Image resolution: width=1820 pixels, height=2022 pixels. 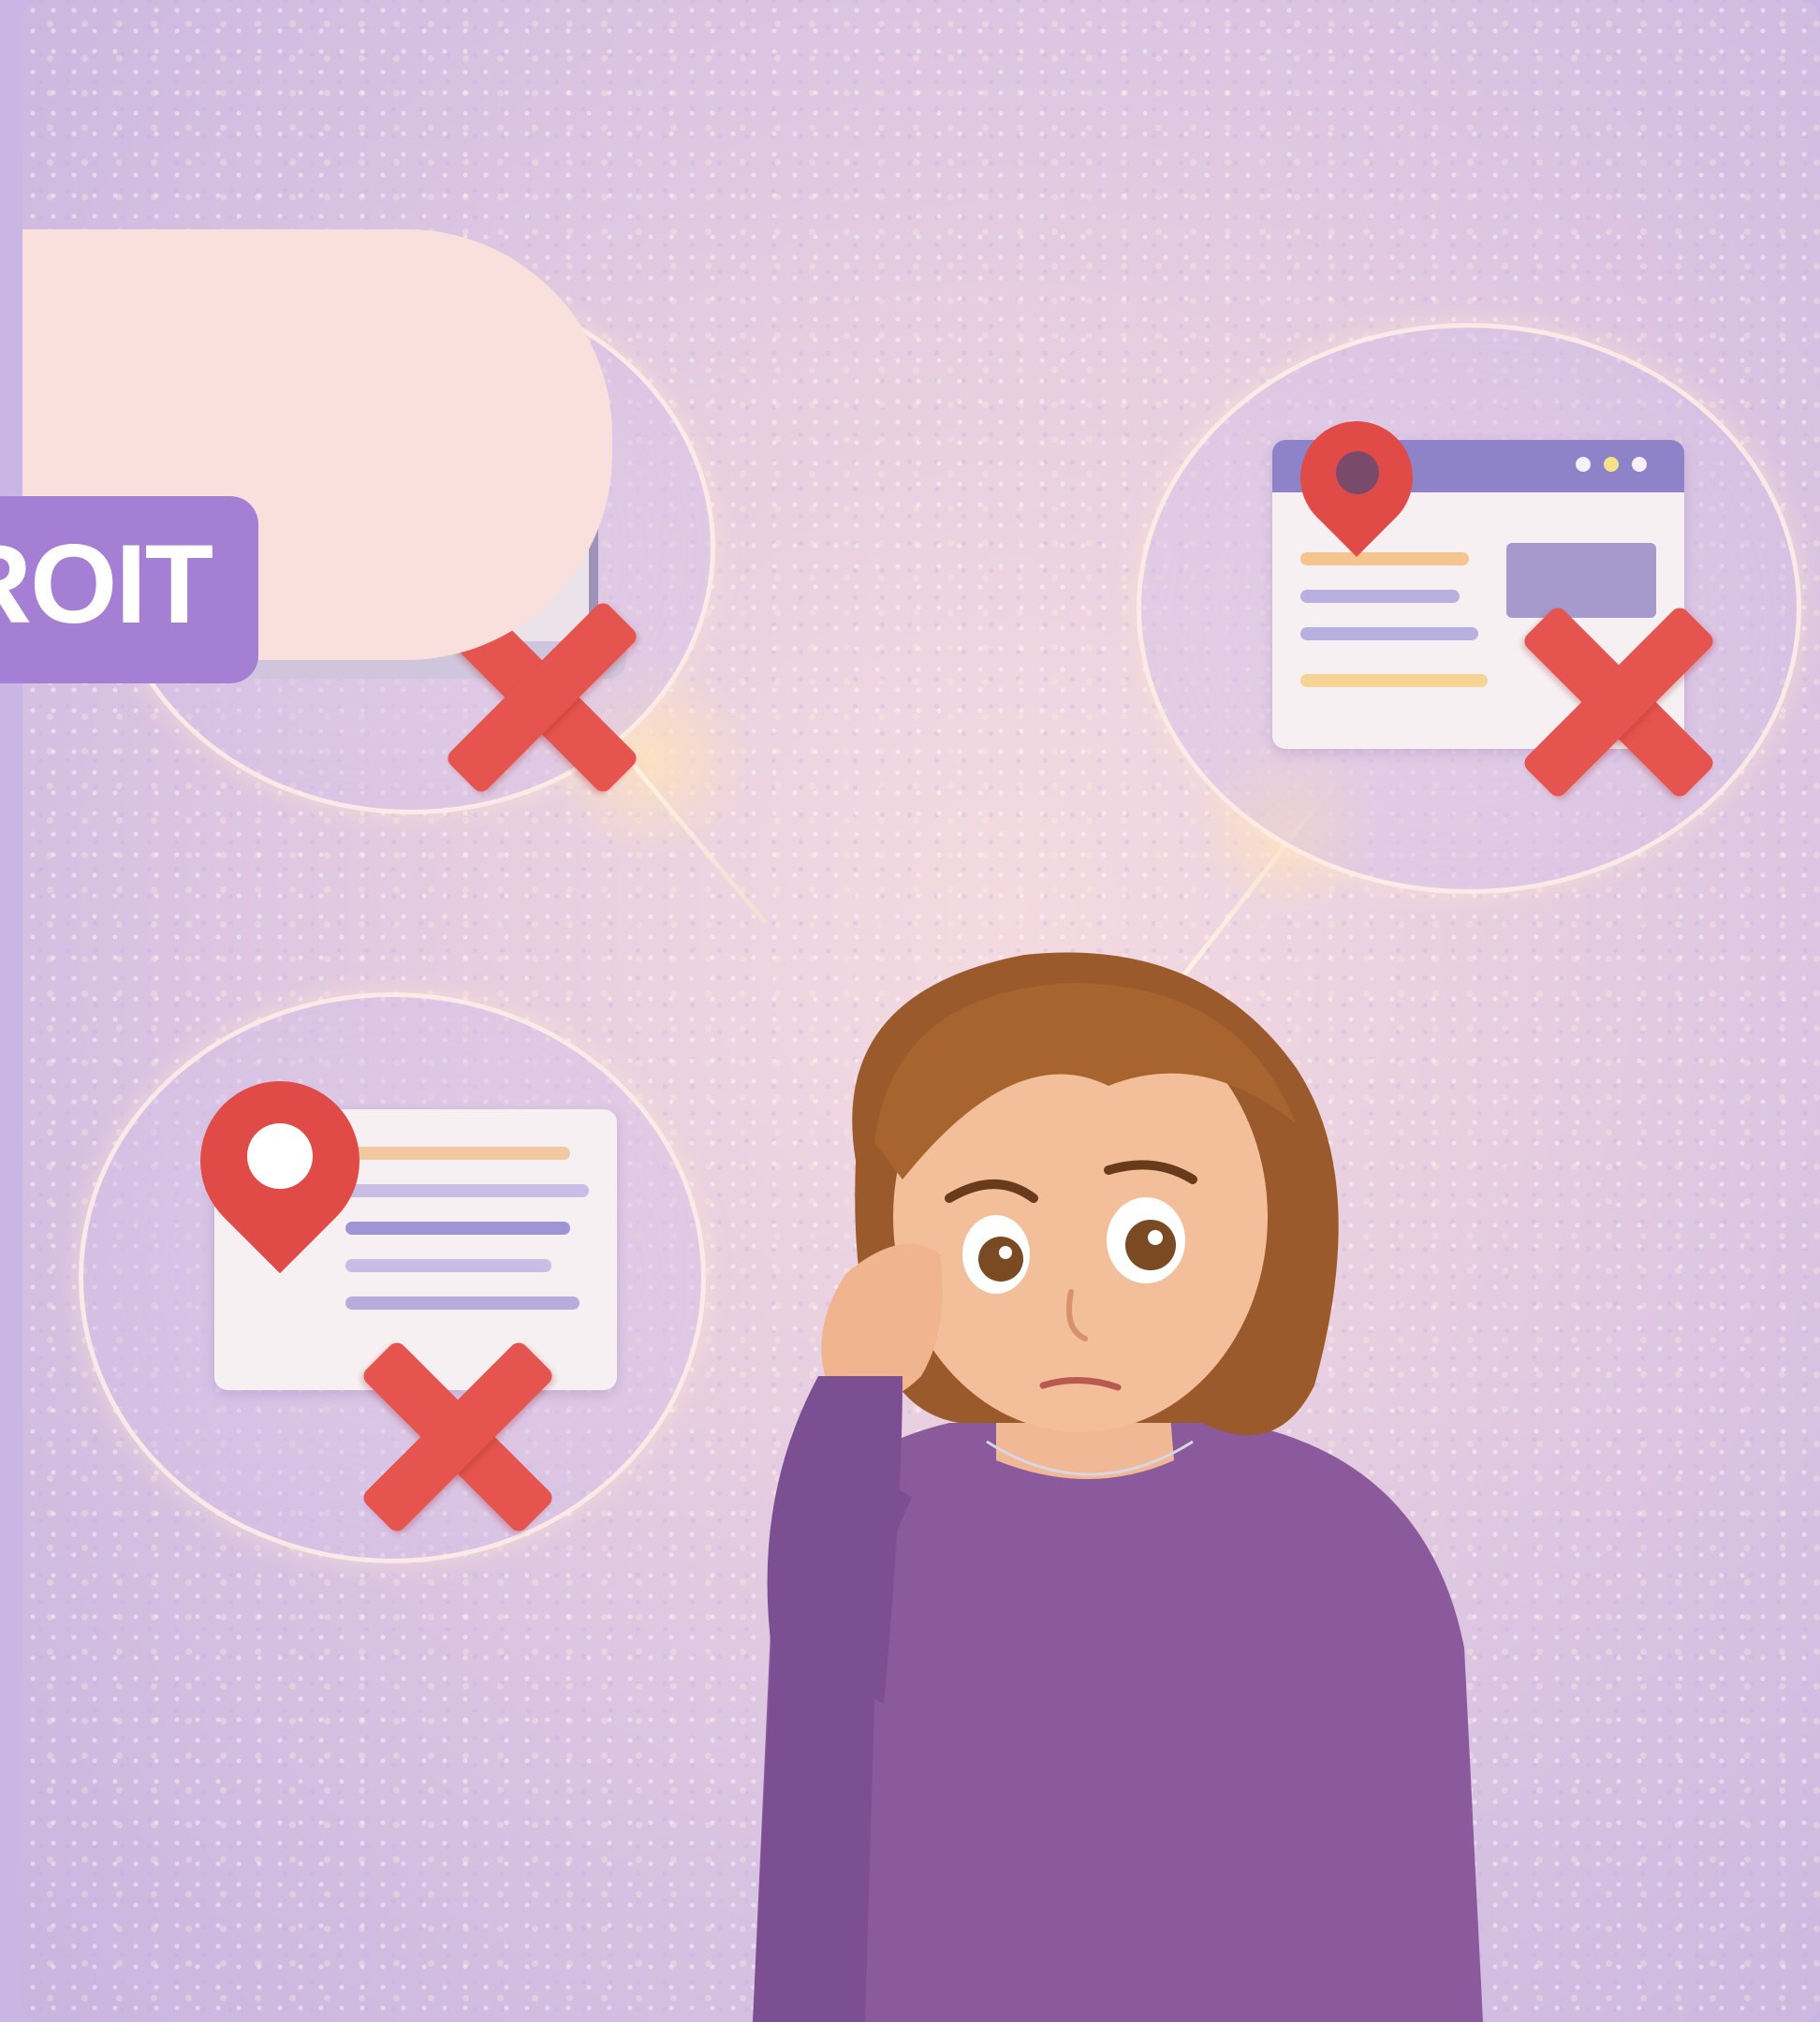 I want to click on browser-thought-bubble, so click(x=1469, y=608).